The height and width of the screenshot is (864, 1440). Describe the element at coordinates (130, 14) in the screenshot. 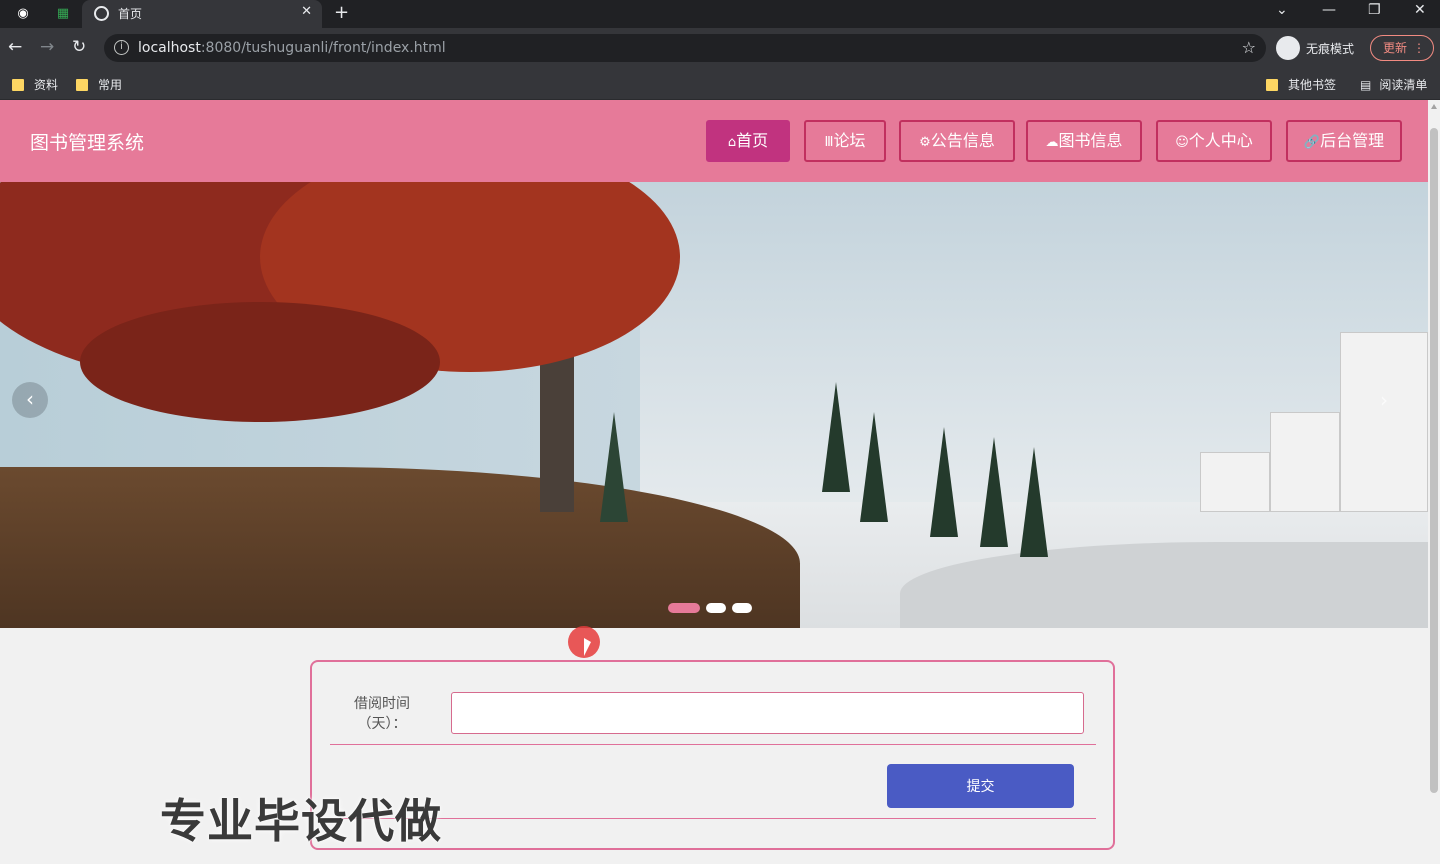

I see `tab-title: 首页` at that location.